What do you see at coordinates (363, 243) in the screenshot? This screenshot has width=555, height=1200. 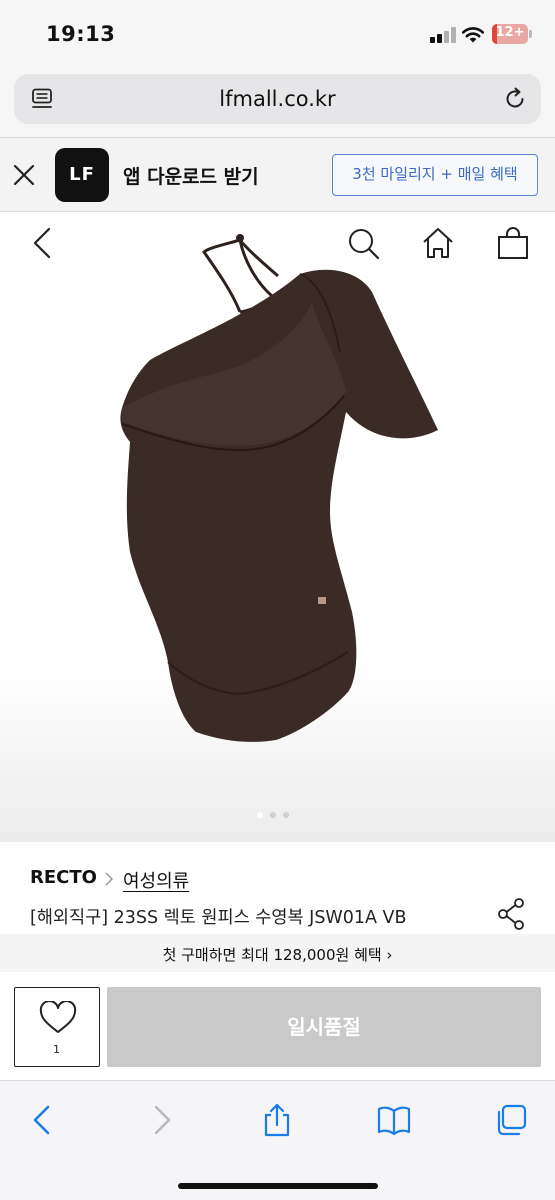 I see `search-icon` at bounding box center [363, 243].